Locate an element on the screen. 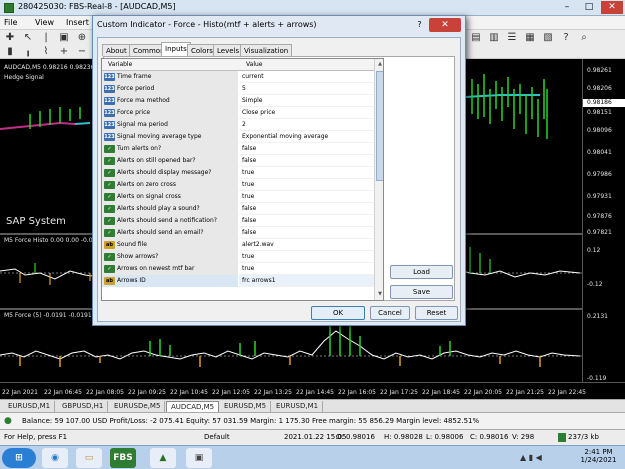  profiles-icon: ▥ is located at coordinates (494, 38).